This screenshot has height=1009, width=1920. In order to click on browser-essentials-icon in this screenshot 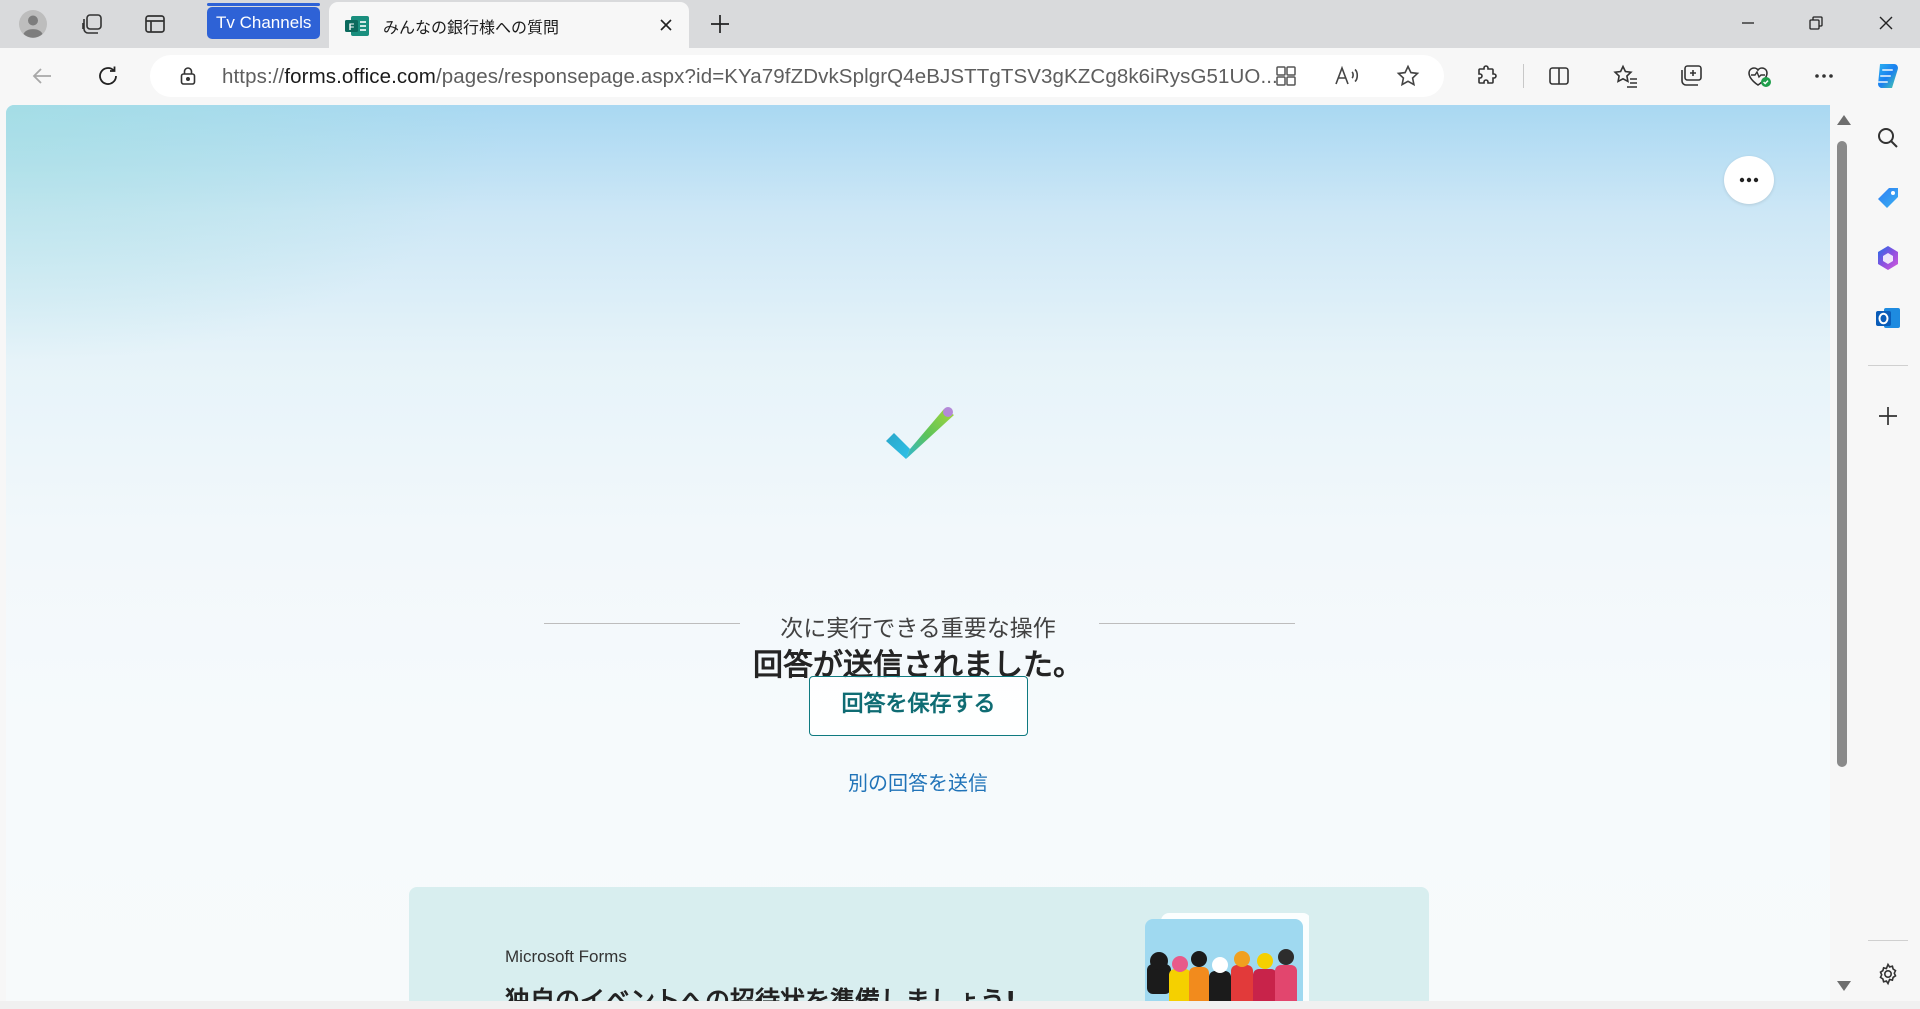, I will do `click(1759, 76)`.